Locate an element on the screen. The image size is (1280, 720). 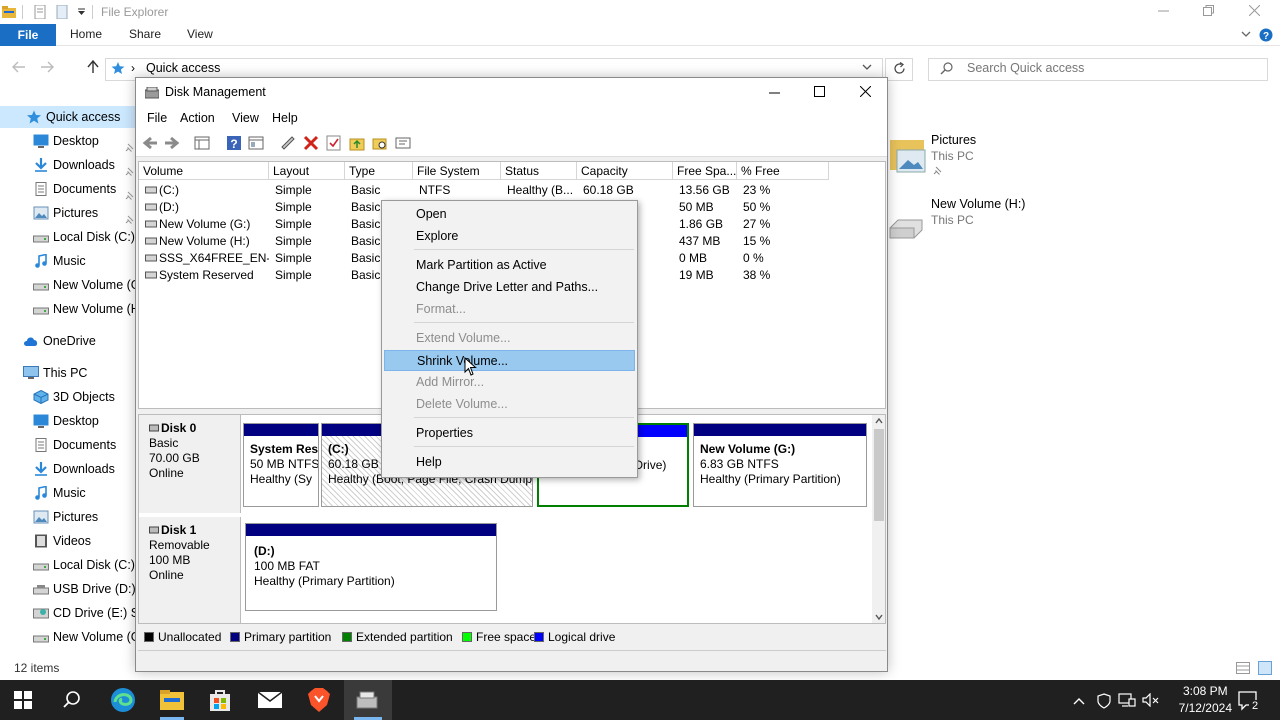
menu-file: File is located at coordinates (157, 118).